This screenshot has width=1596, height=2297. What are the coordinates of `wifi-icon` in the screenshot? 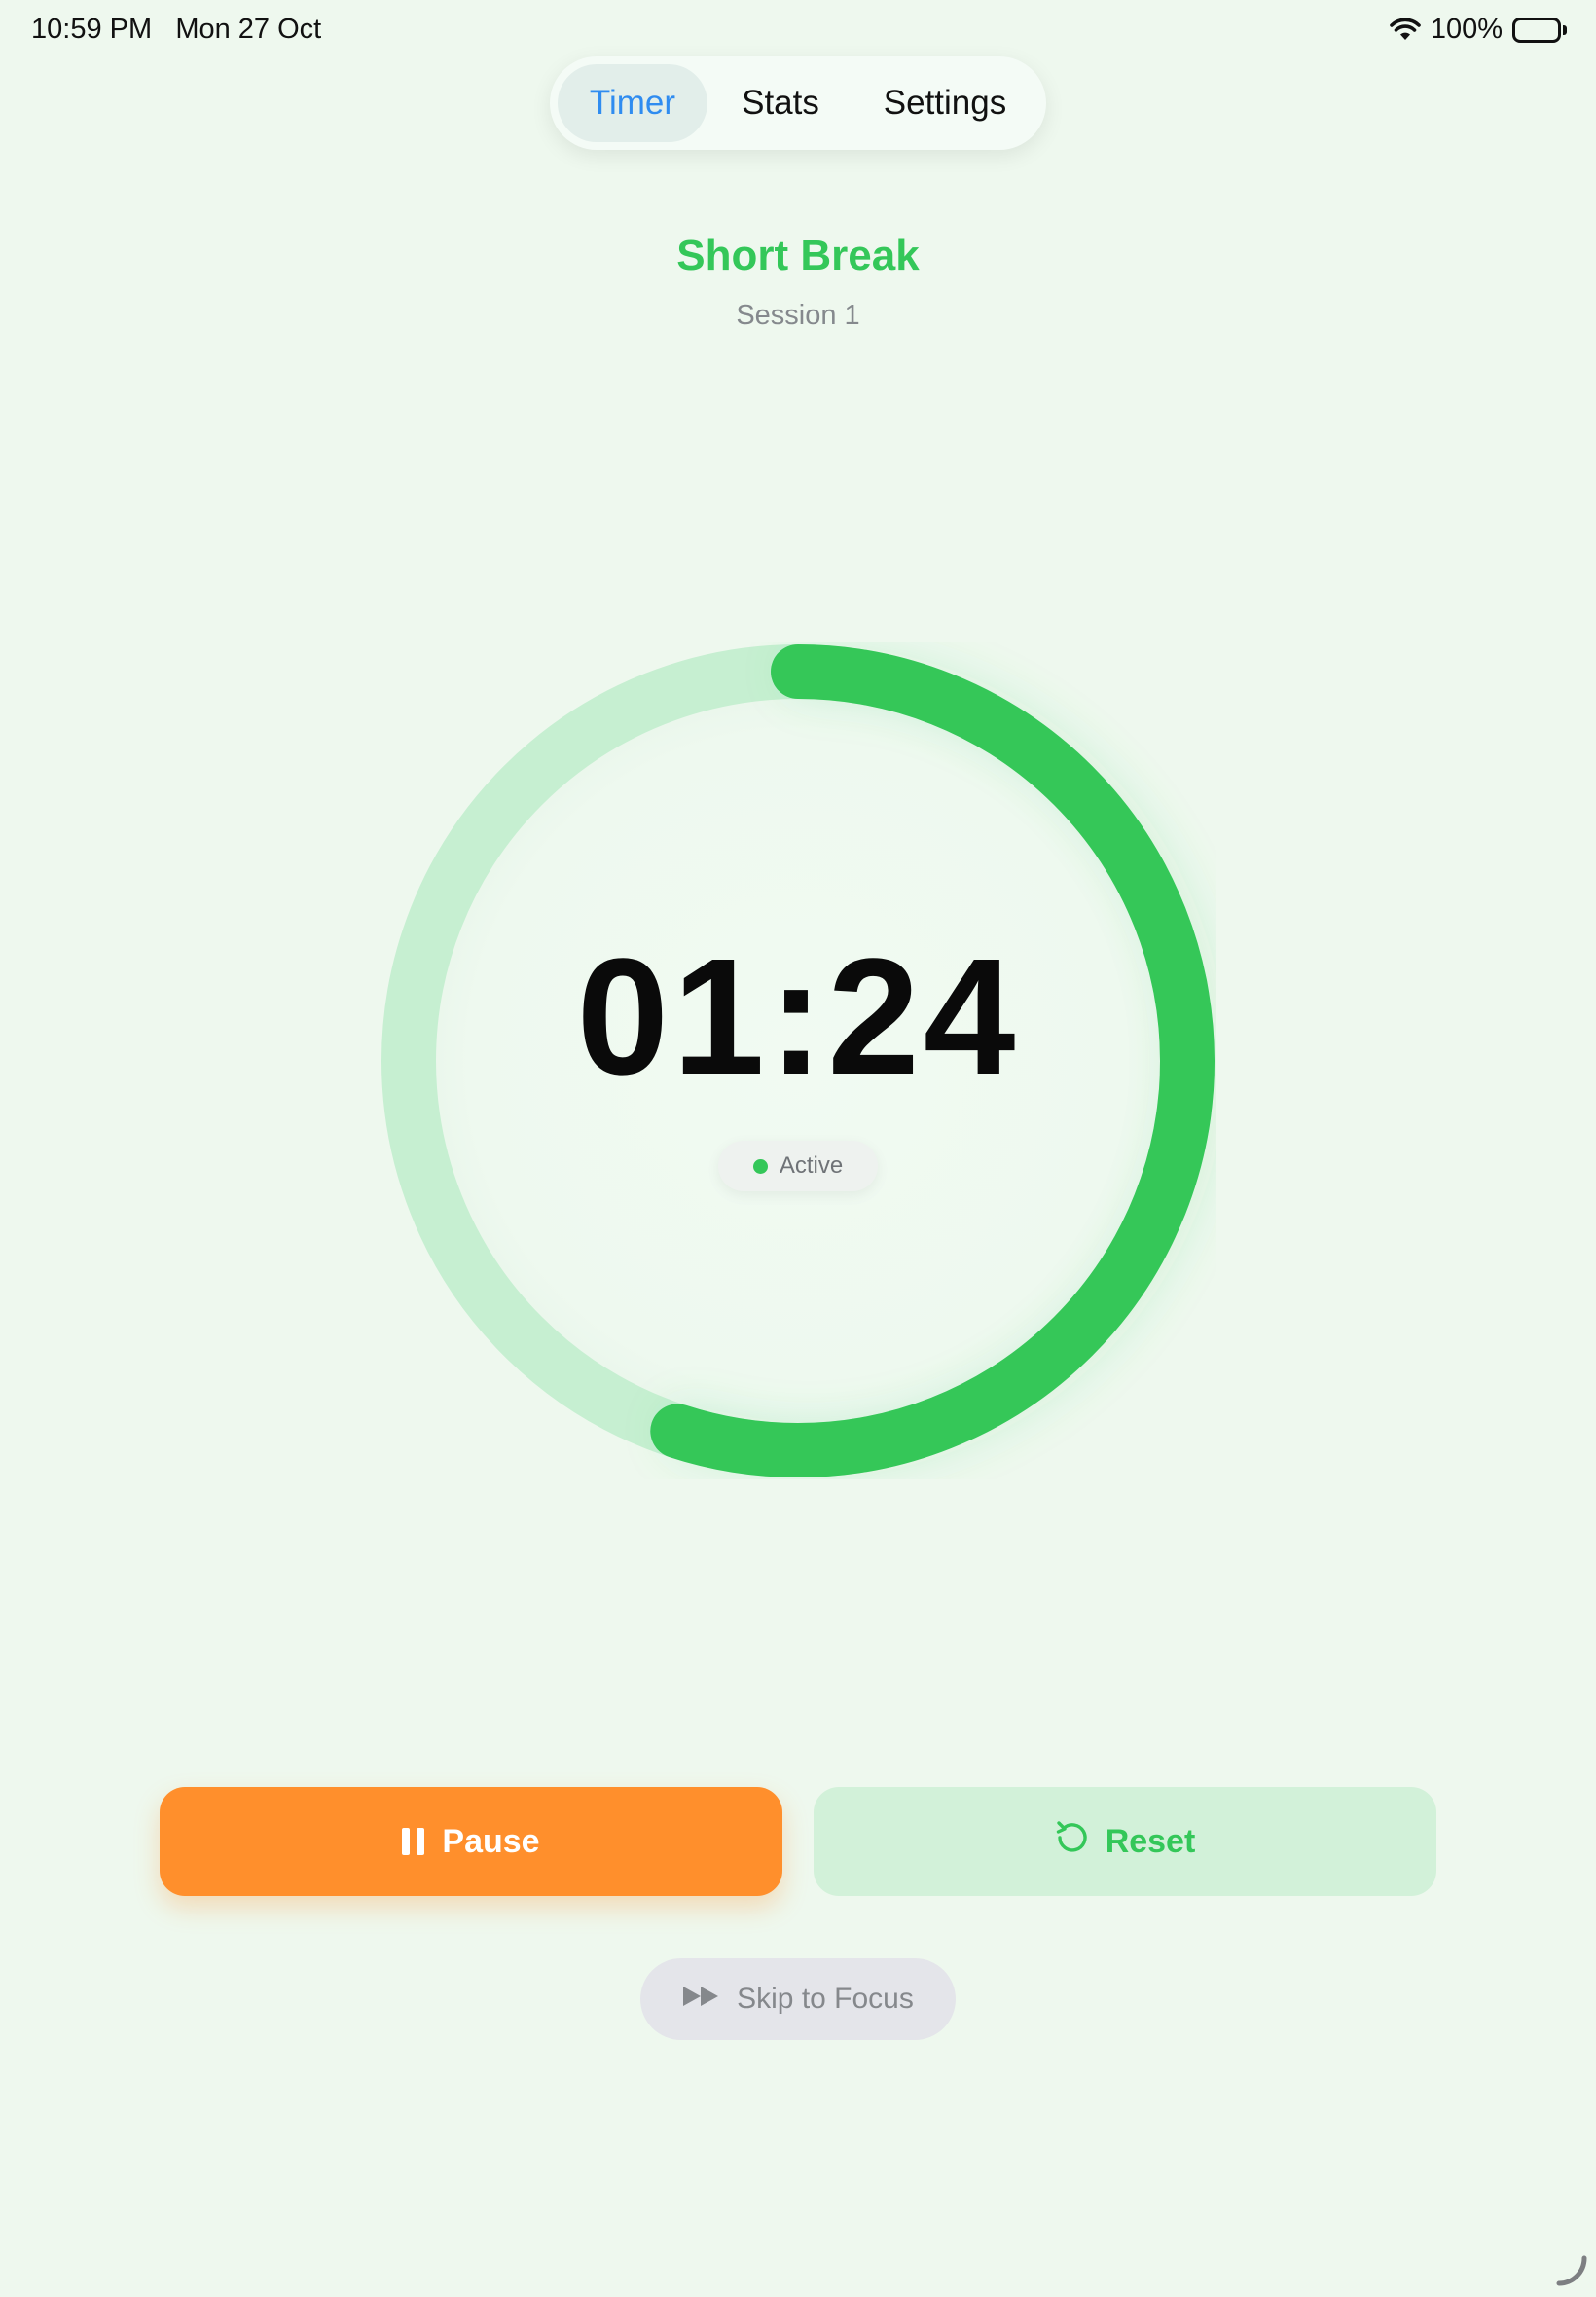 It's located at (1405, 30).